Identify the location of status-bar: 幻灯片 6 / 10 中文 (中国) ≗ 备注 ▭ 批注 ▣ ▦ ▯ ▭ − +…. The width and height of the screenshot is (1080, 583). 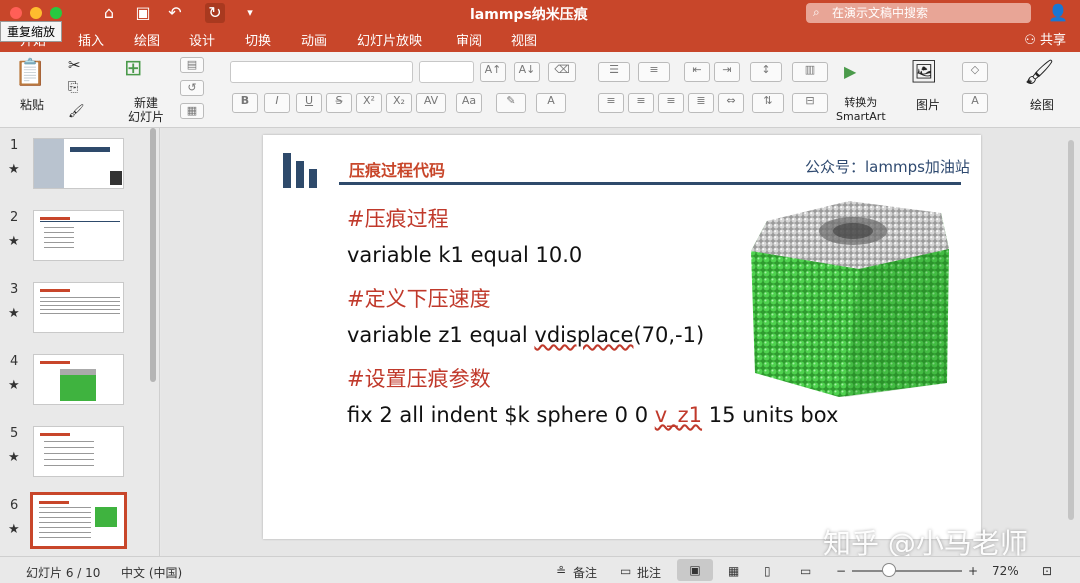
(540, 569).